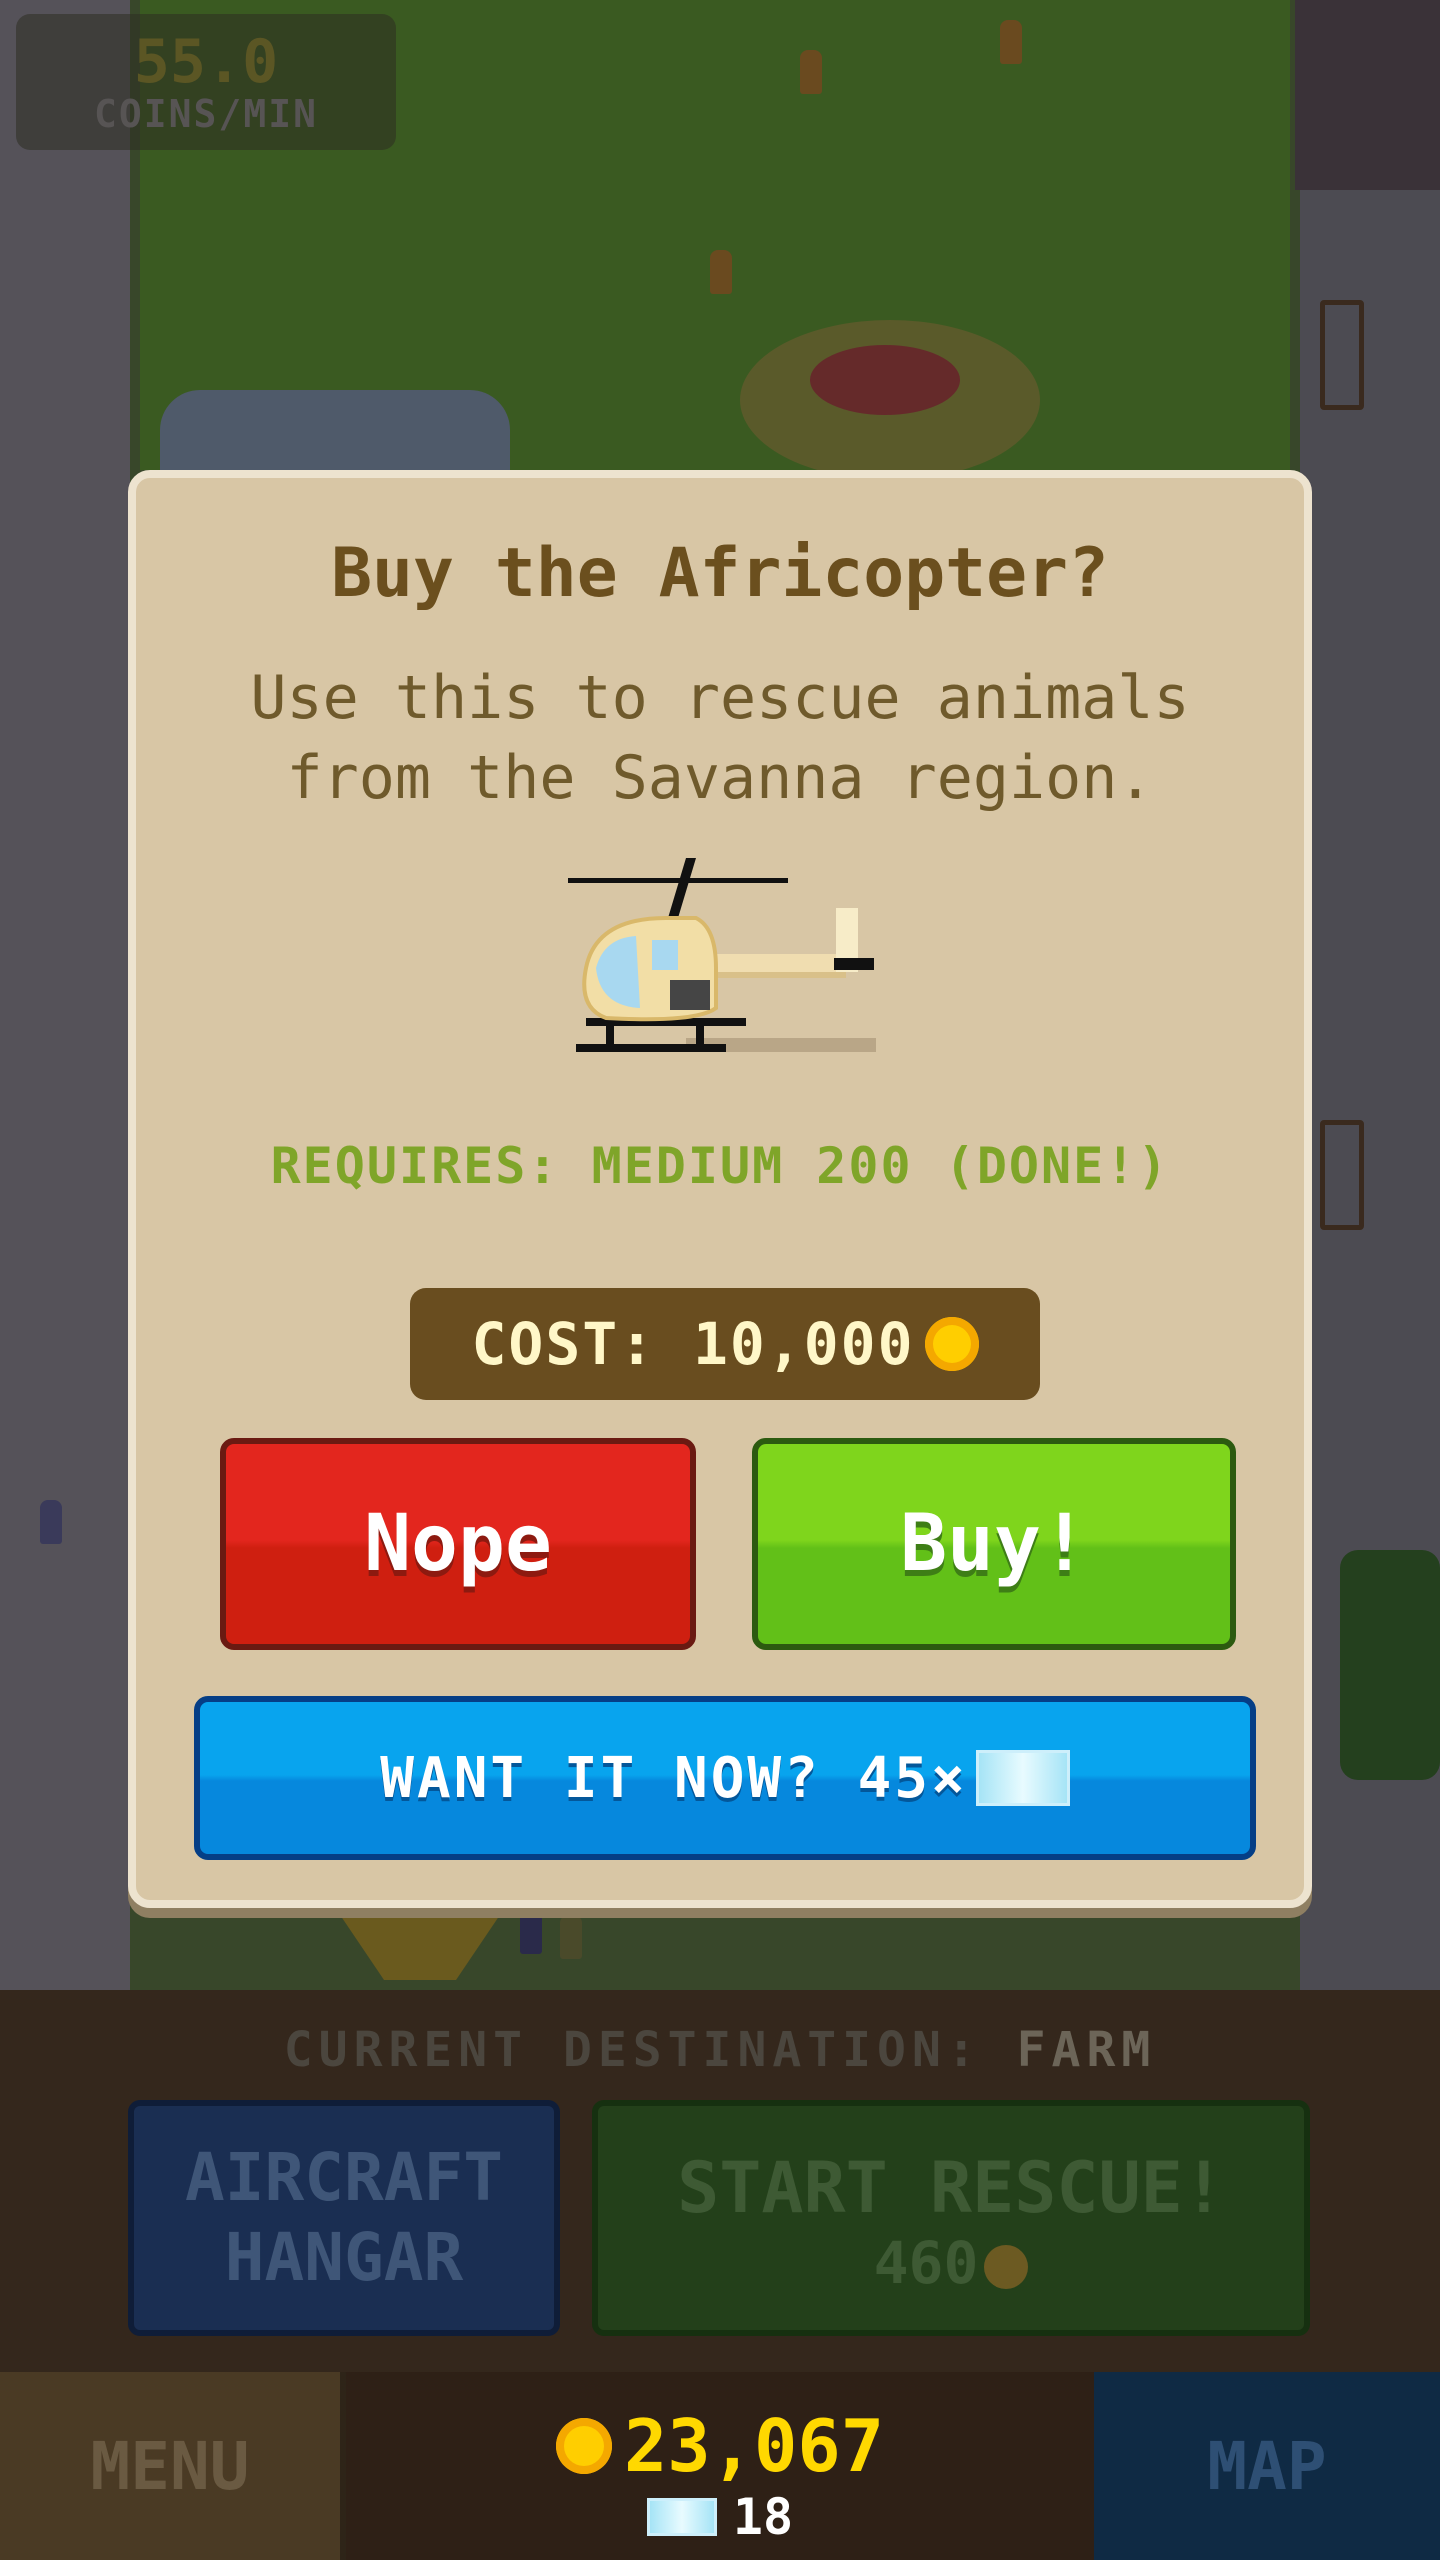 The width and height of the screenshot is (1440, 2560). Describe the element at coordinates (693, 1344) in the screenshot. I see `cost-label: COST: 10,000` at that location.